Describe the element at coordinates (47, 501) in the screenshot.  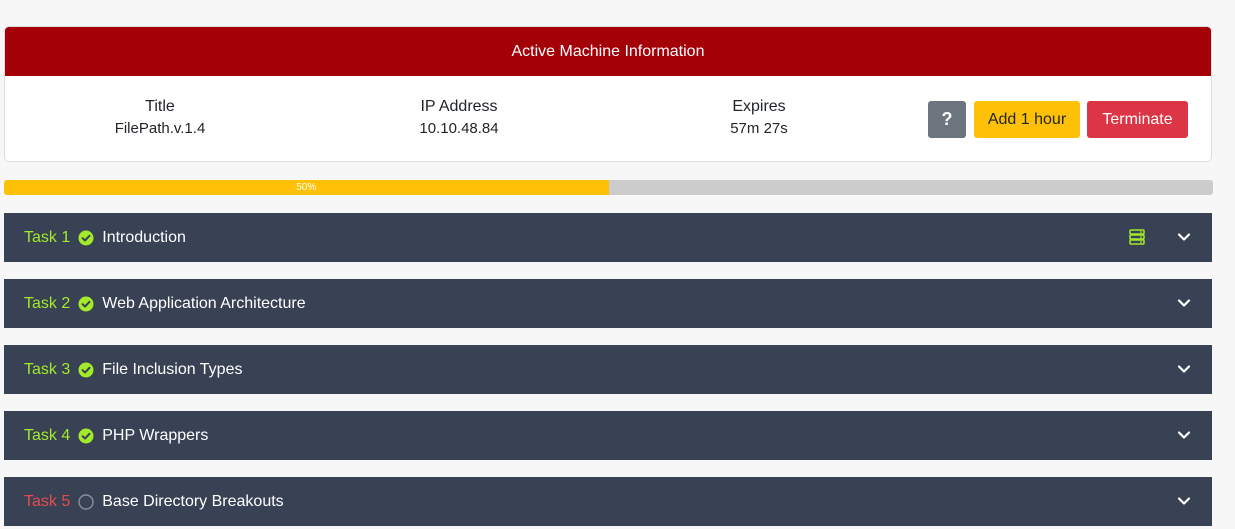
I see `task-number: Task 5` at that location.